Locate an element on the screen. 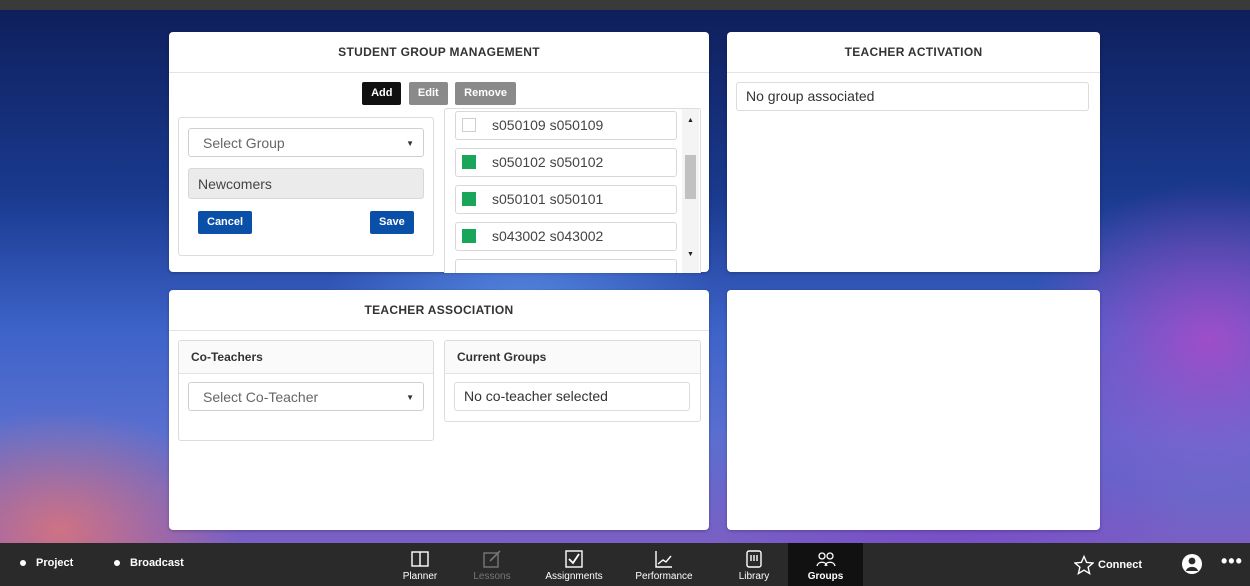  student-label: s050101 s050101 is located at coordinates (548, 199).